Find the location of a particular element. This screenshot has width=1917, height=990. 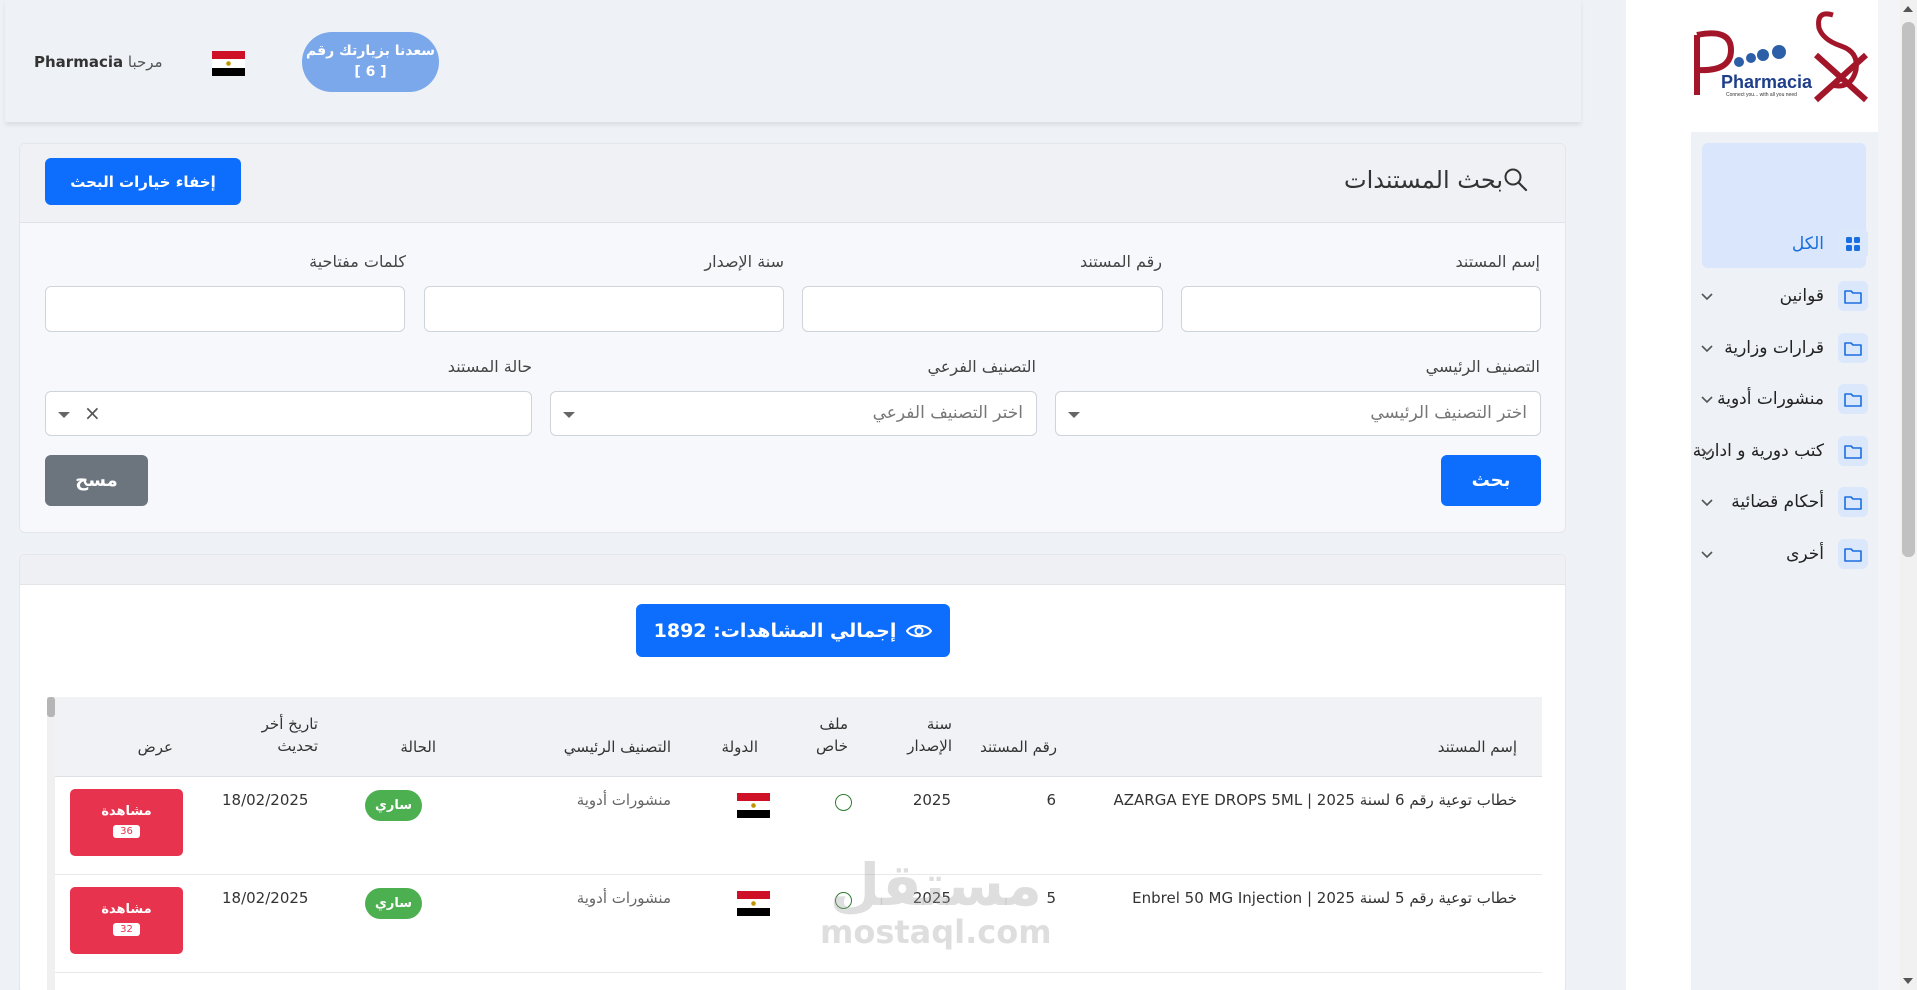

welcome-user-name: Pharmacia is located at coordinates (79, 62).